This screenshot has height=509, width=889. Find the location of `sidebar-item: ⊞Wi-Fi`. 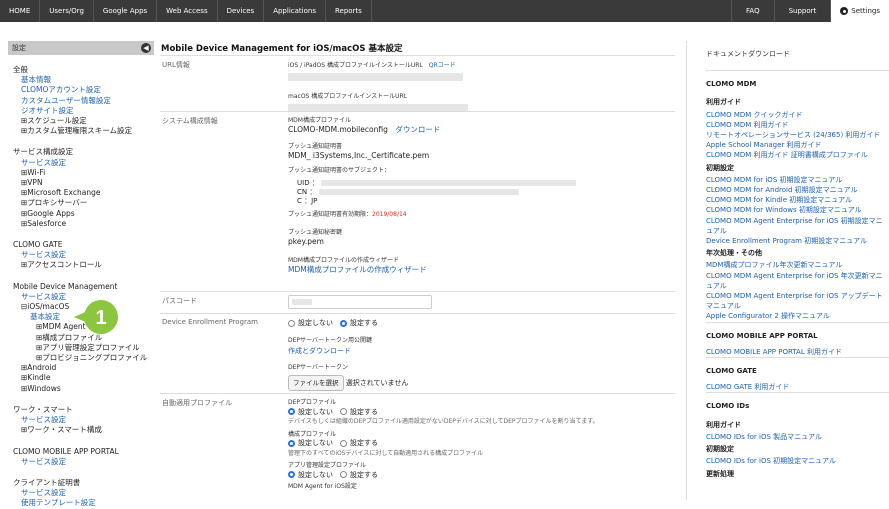

sidebar-item: ⊞Wi-Fi is located at coordinates (83, 173).